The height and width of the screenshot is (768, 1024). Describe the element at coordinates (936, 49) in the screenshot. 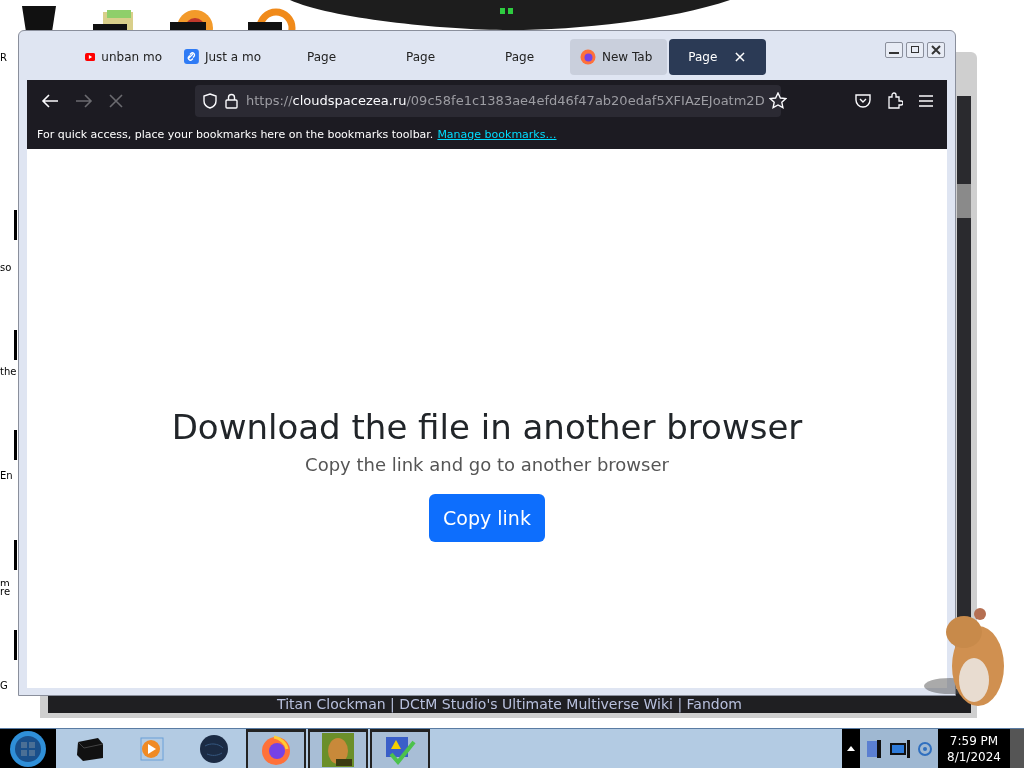

I see `close-button` at that location.